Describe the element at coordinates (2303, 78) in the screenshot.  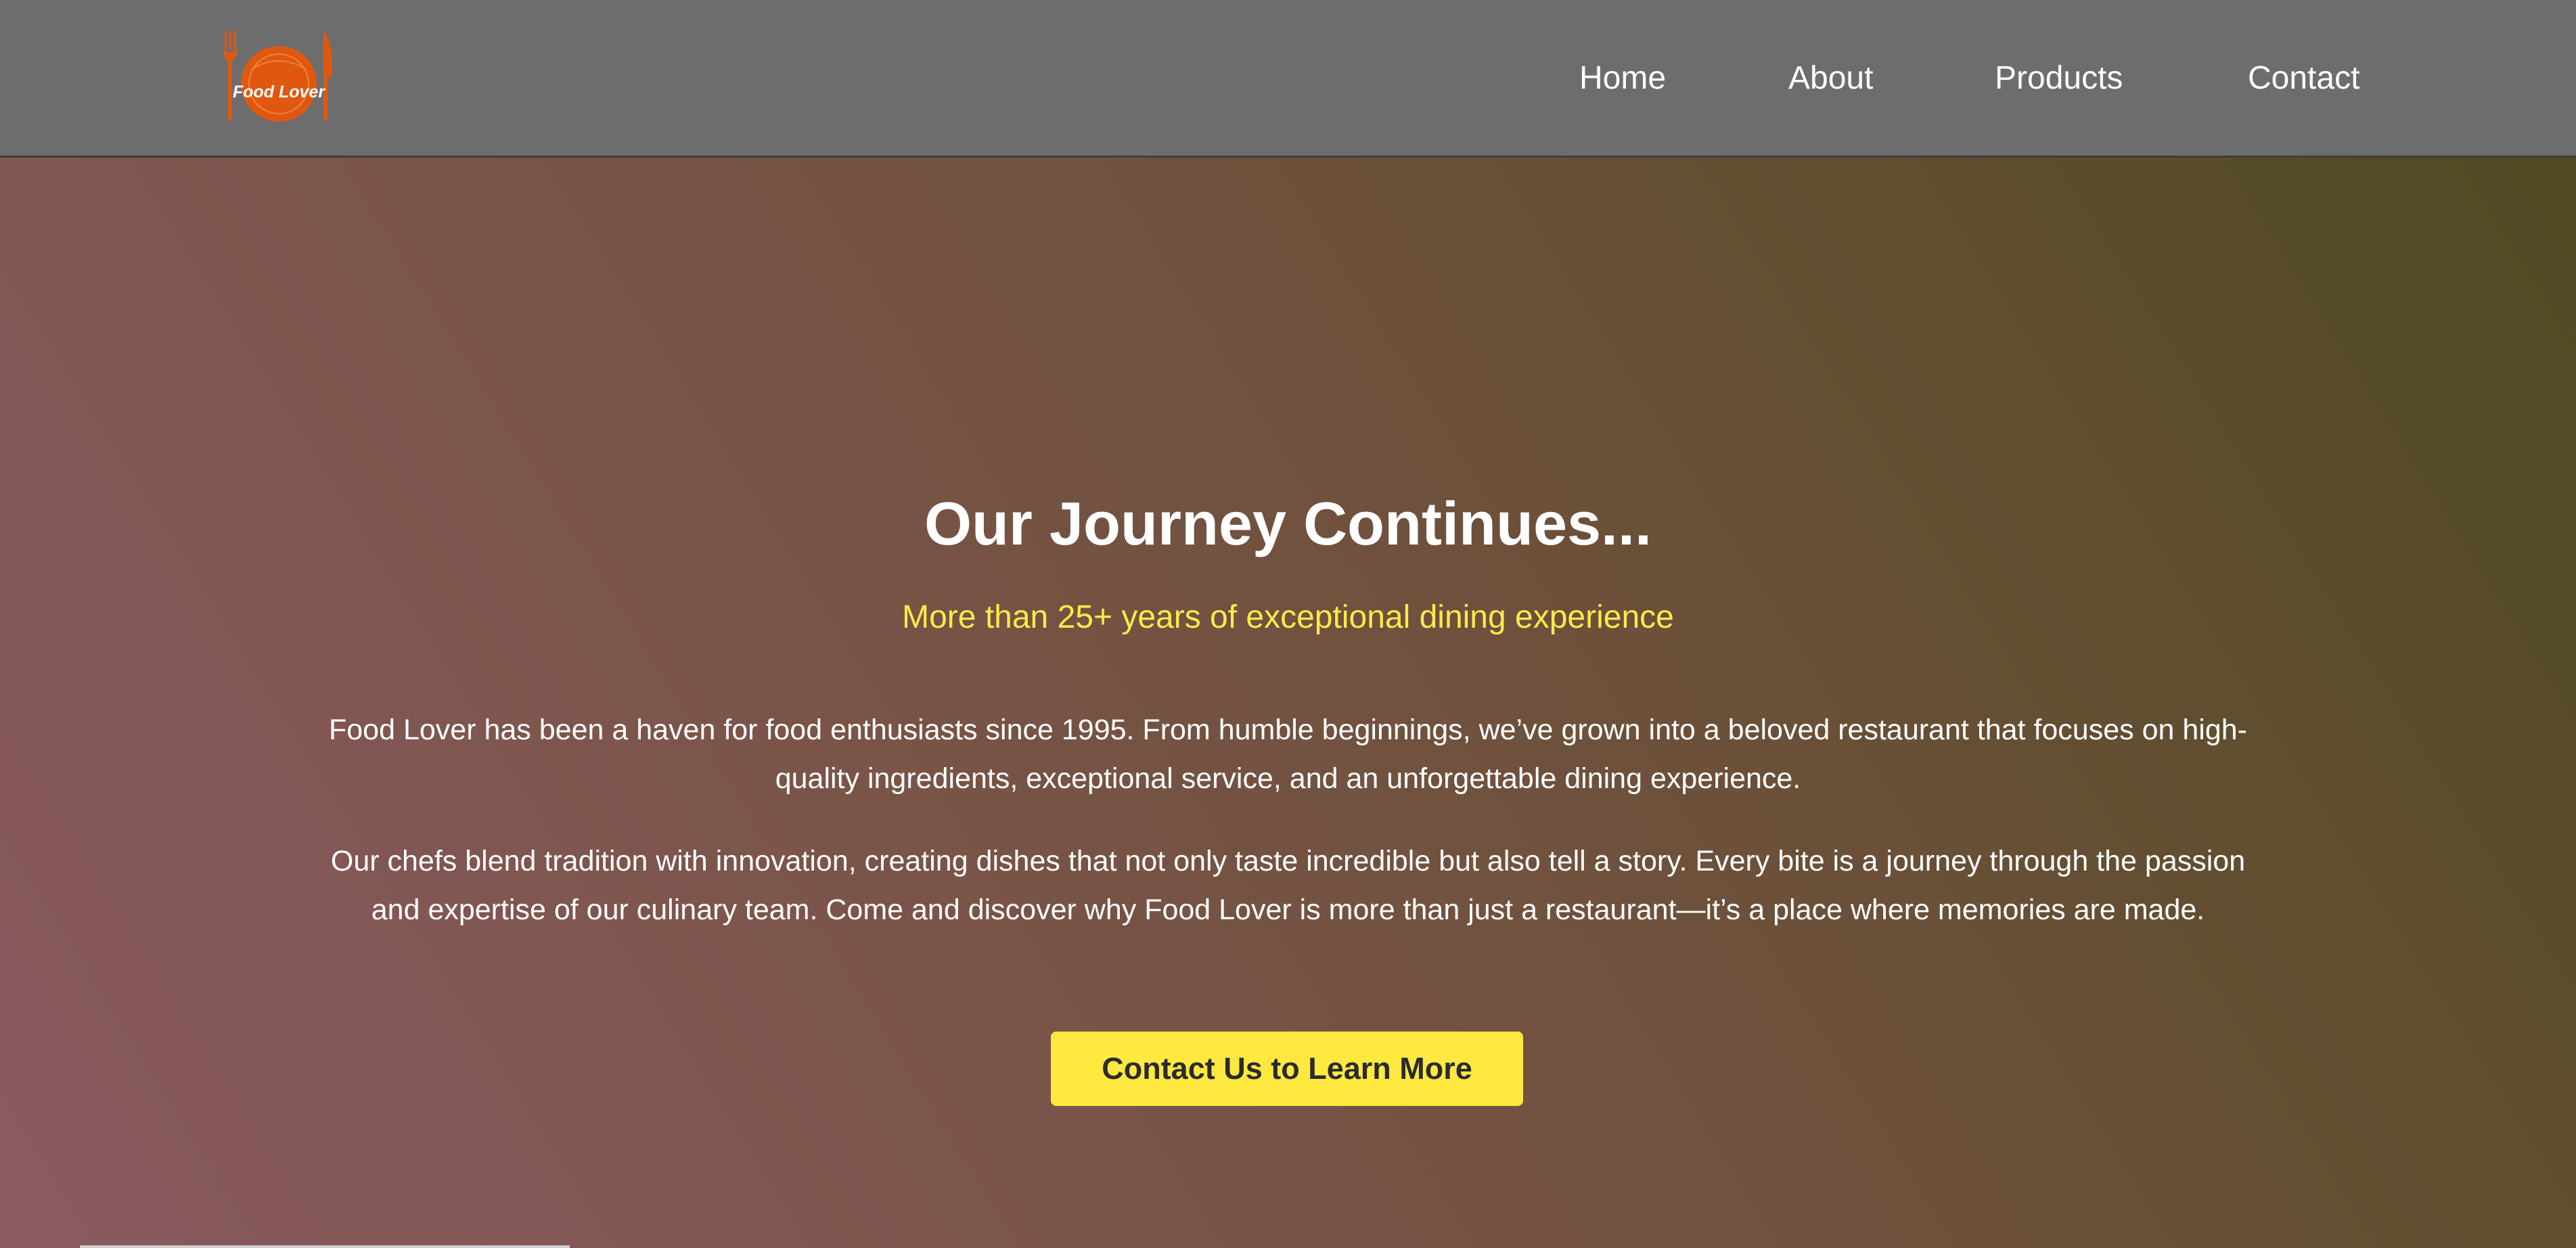
I see `nav-contact-link: Contact` at that location.